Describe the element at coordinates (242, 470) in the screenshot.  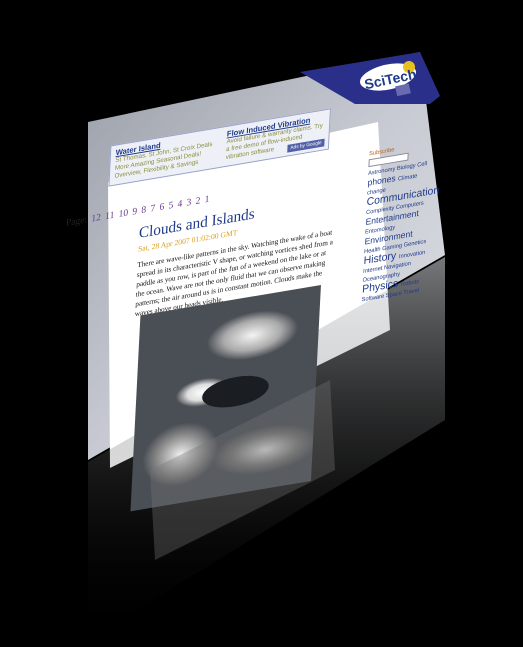
I see `reflection` at that location.